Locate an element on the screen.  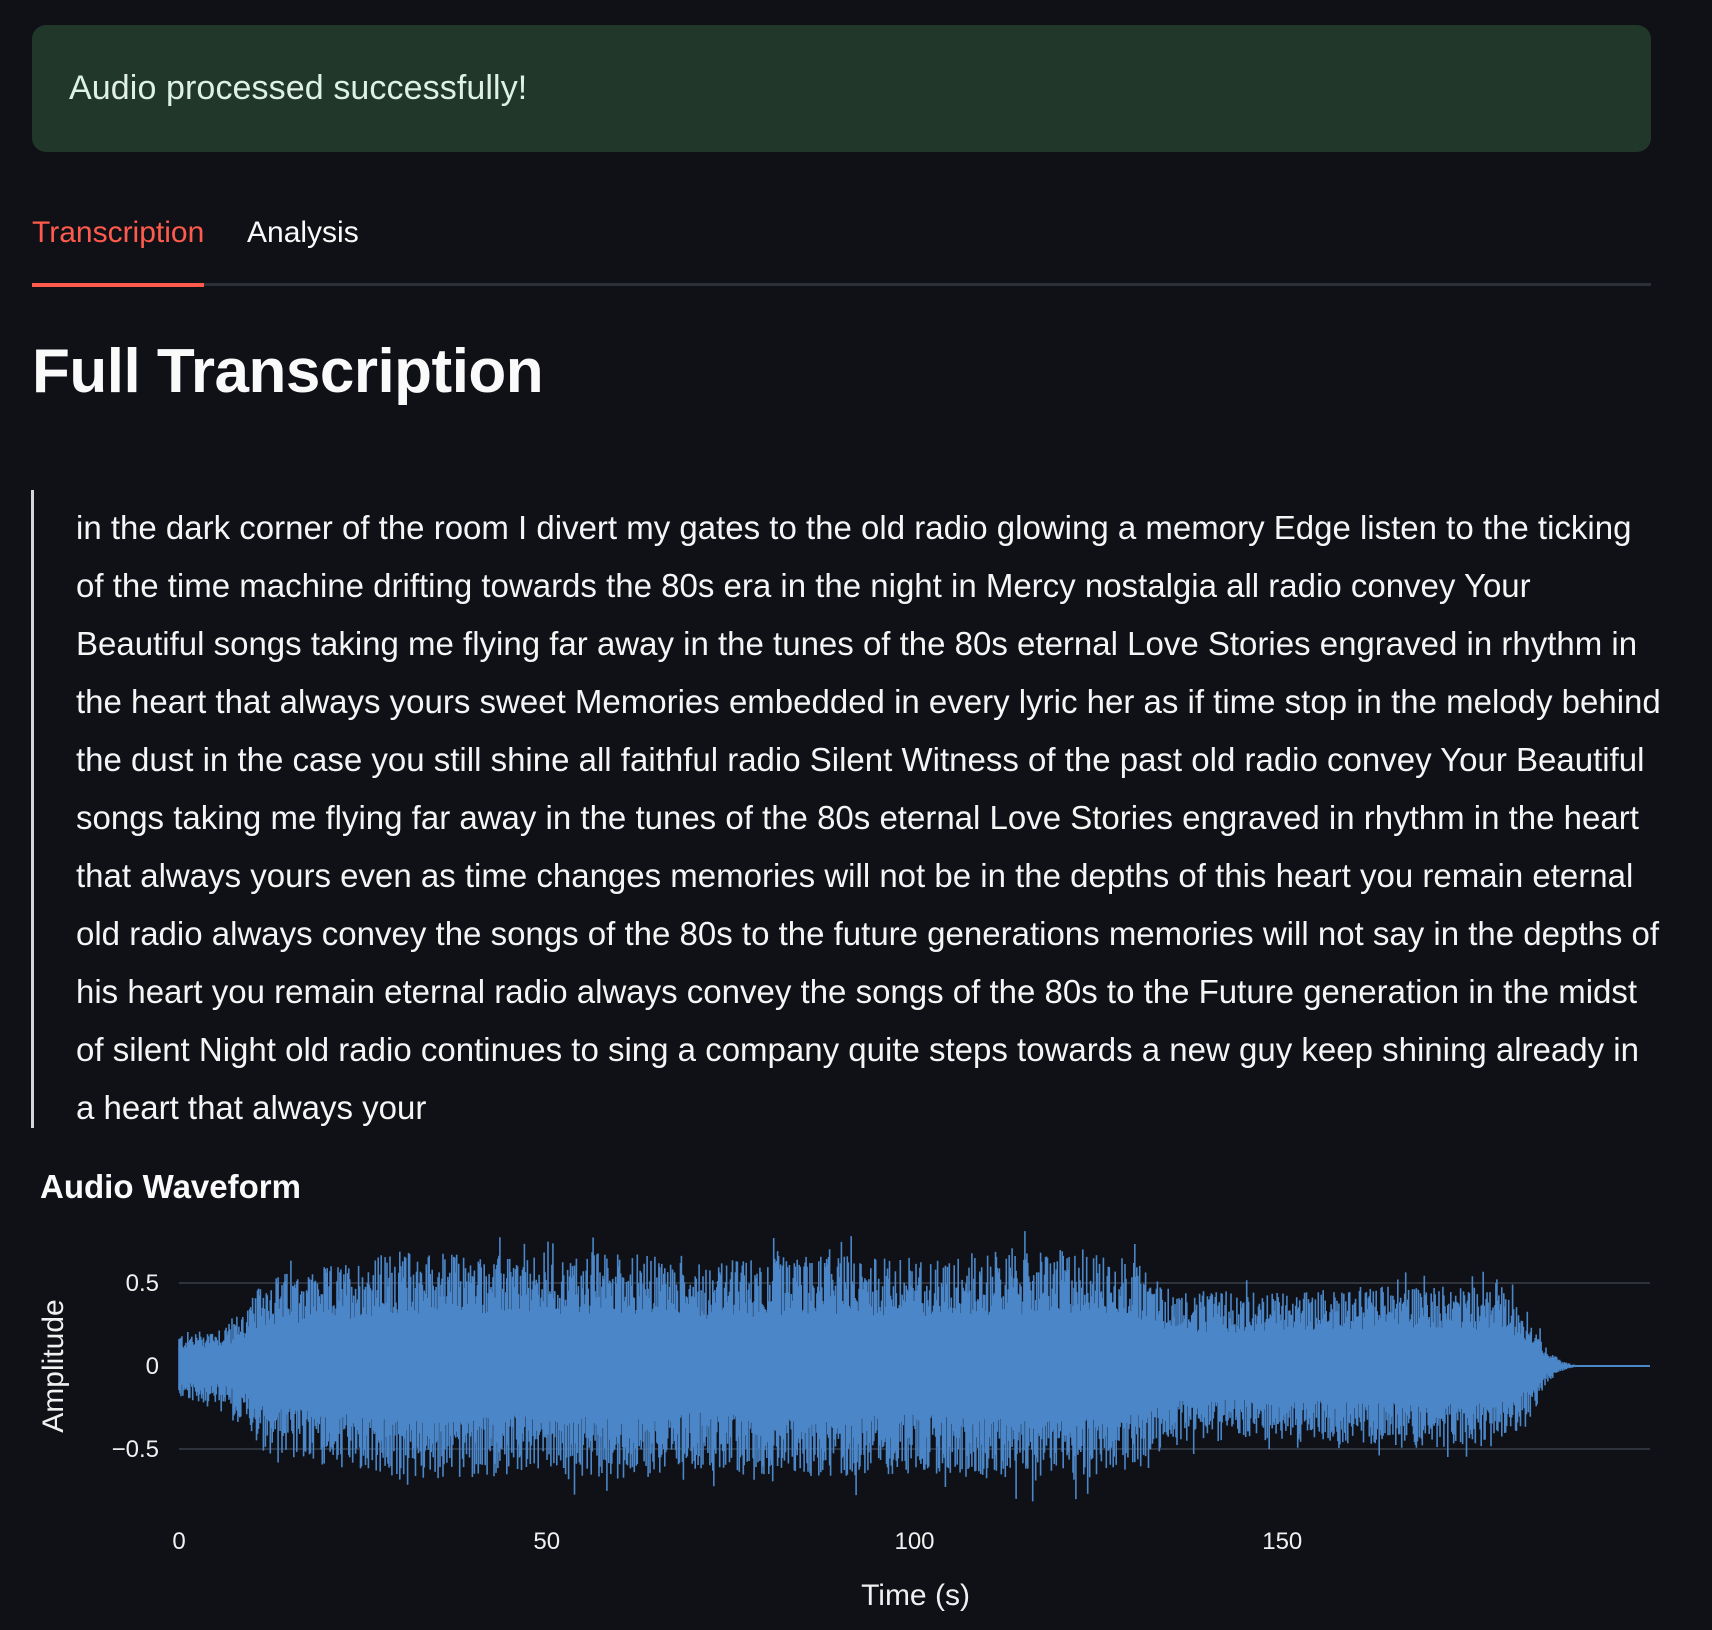
y-axis-title: Amplitude is located at coordinates (53, 1365).